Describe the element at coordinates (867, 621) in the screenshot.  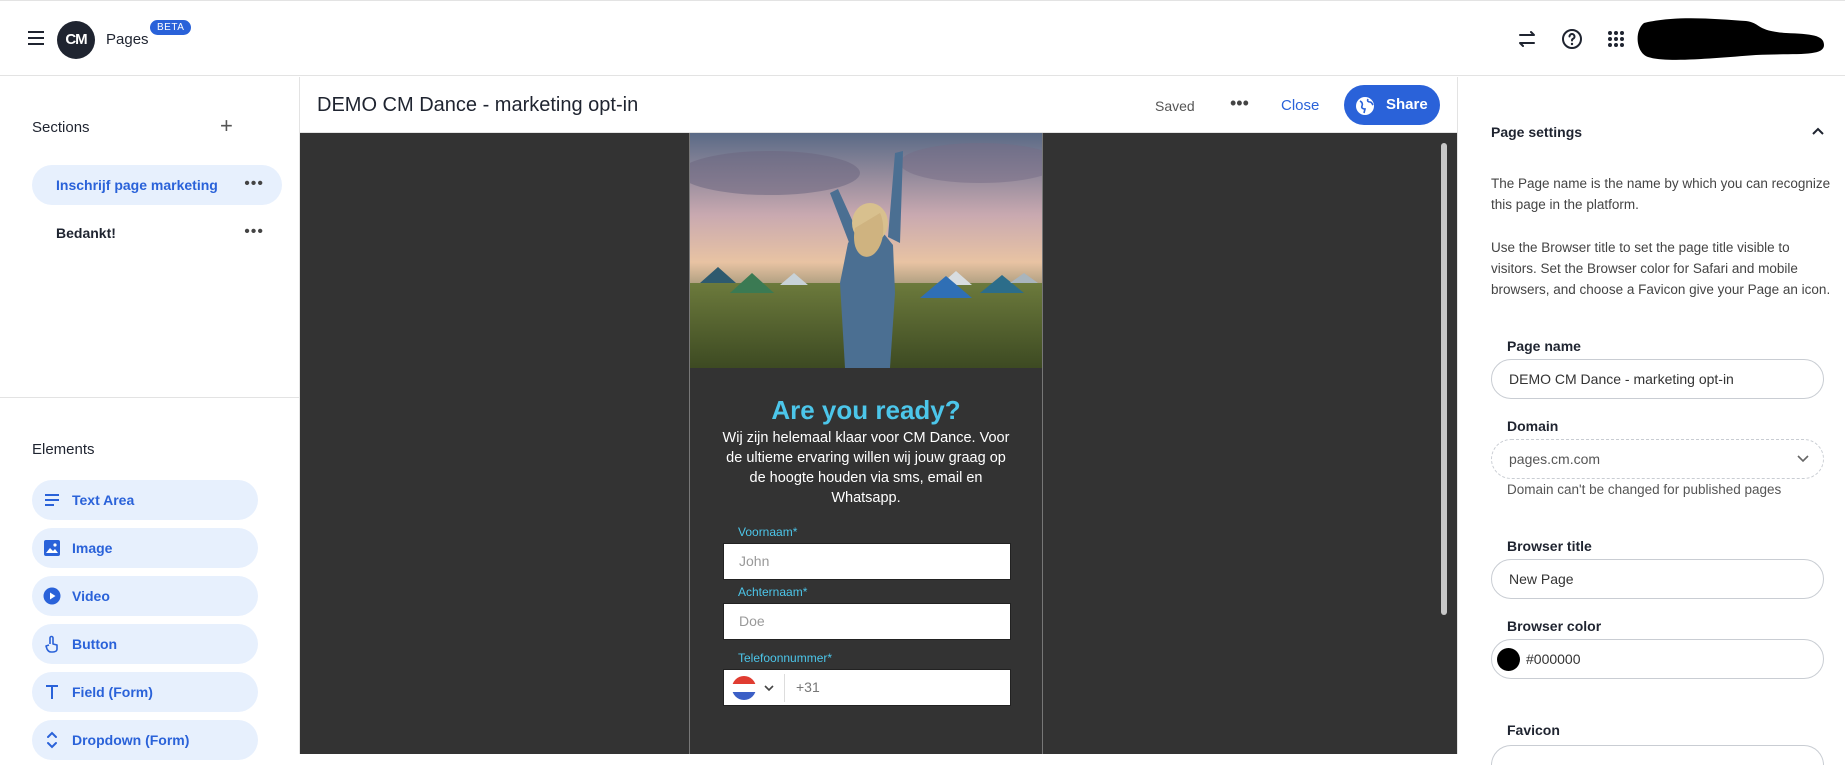
I see `lastname-input: Doe` at that location.